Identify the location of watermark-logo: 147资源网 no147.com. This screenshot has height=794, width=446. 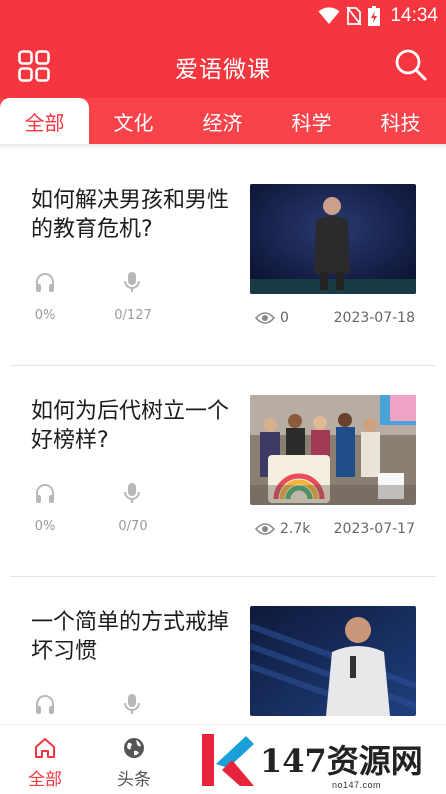
(321, 761).